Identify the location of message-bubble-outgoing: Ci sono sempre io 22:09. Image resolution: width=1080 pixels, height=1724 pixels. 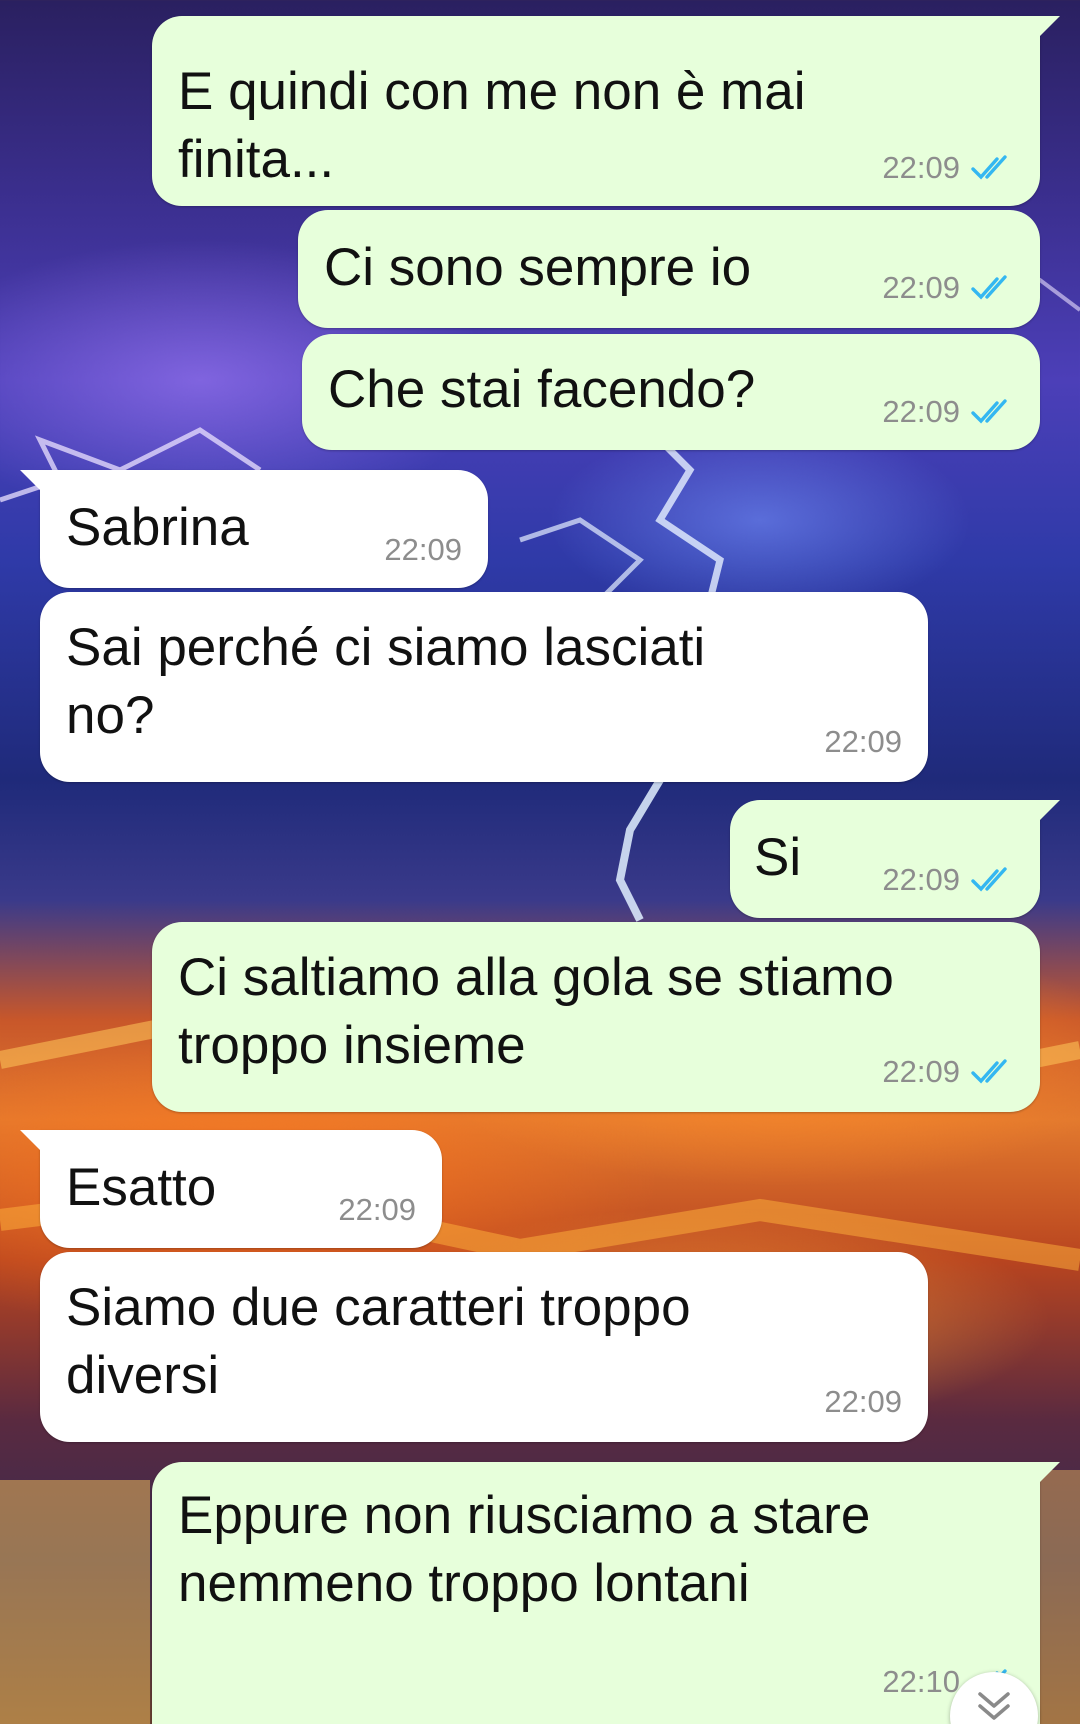
(669, 269).